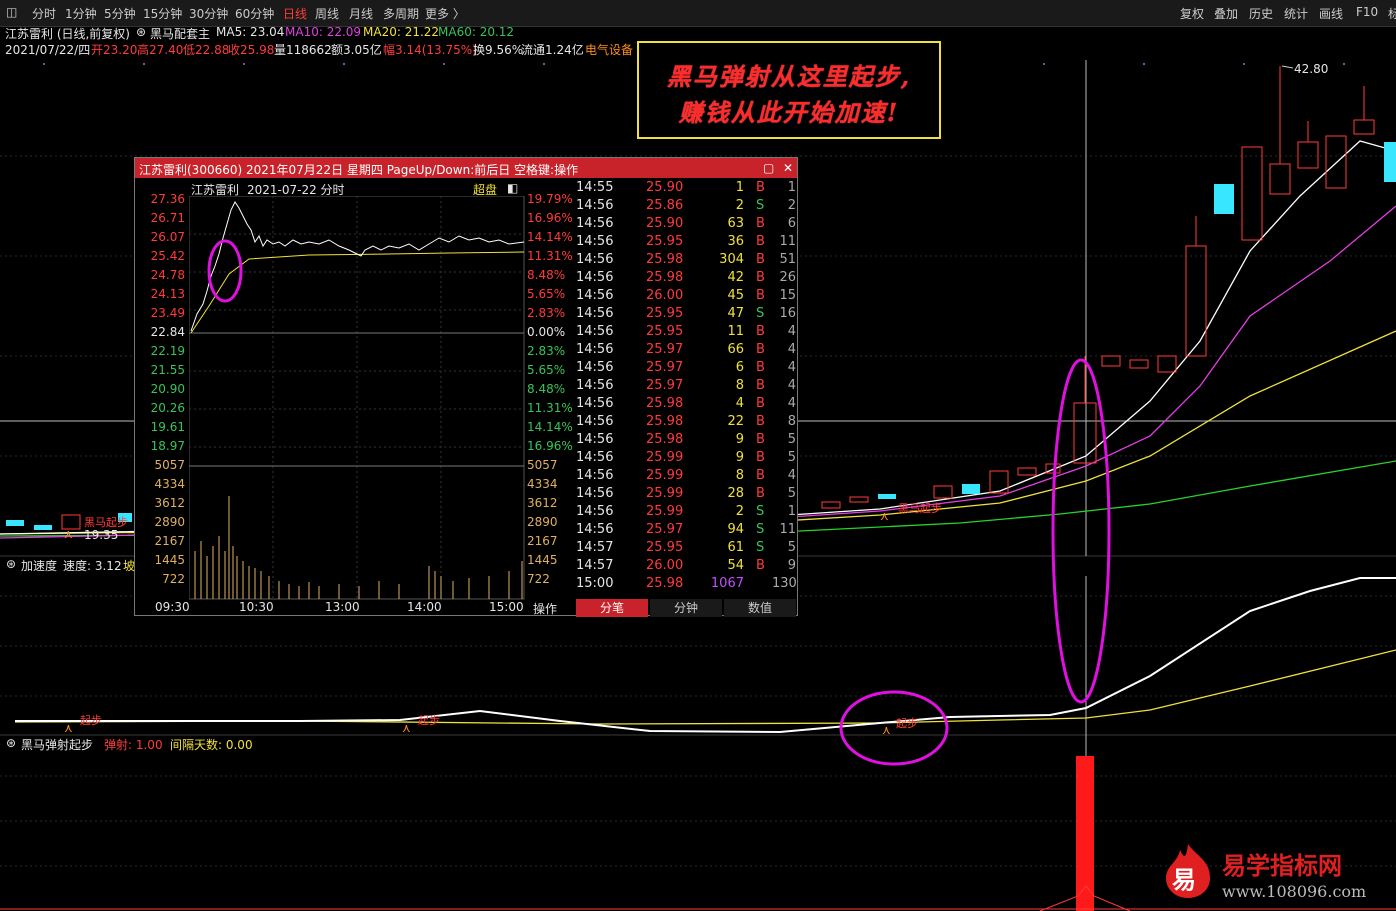  I want to click on panel-toggle-icon: ◫, so click(11, 12).